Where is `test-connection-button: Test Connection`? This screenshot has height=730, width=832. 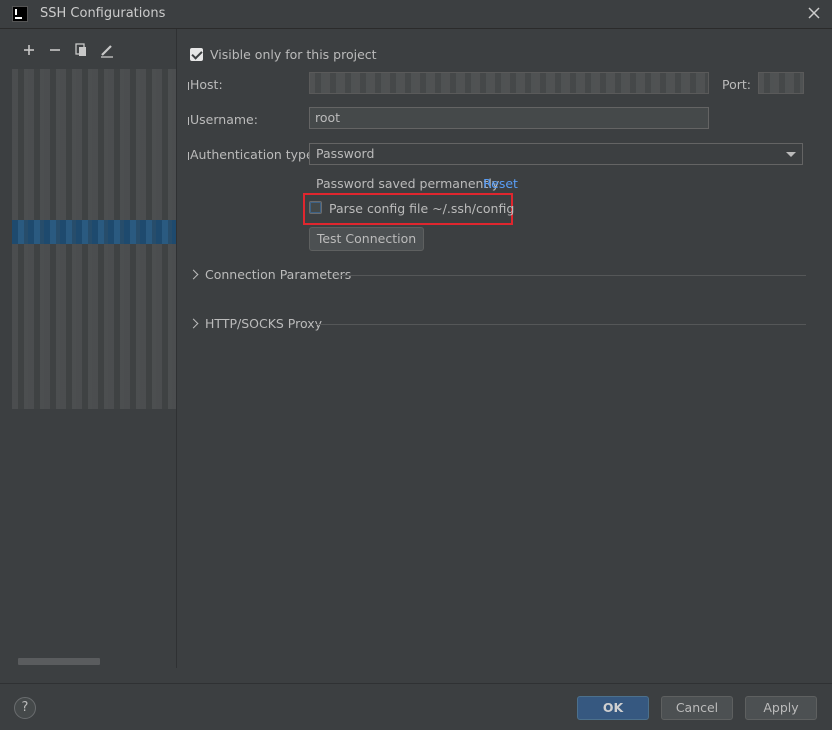 test-connection-button: Test Connection is located at coordinates (366, 239).